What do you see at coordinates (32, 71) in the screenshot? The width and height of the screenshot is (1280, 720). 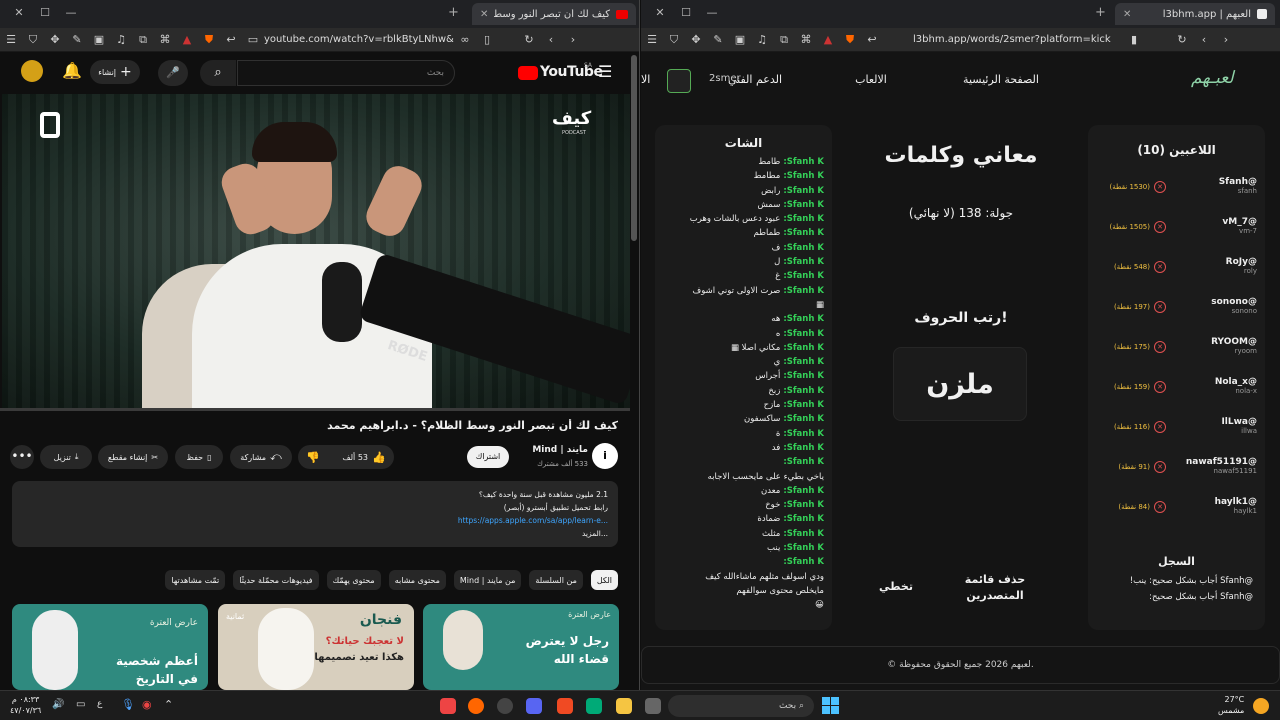 I see `avatar` at bounding box center [32, 71].